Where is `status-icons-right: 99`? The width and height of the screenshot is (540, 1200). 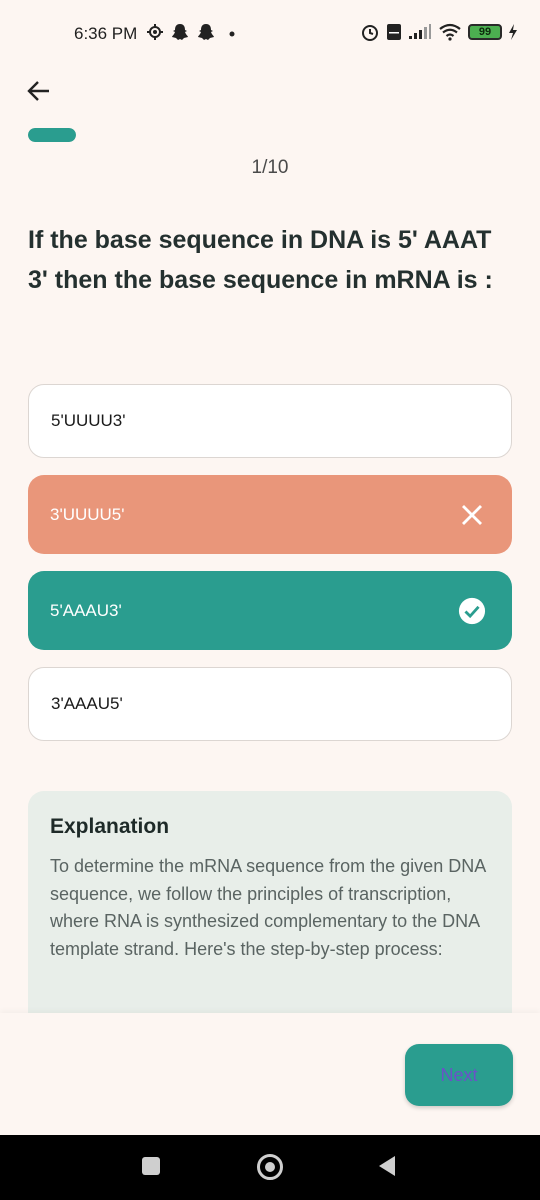 status-icons-right: 99 is located at coordinates (439, 32).